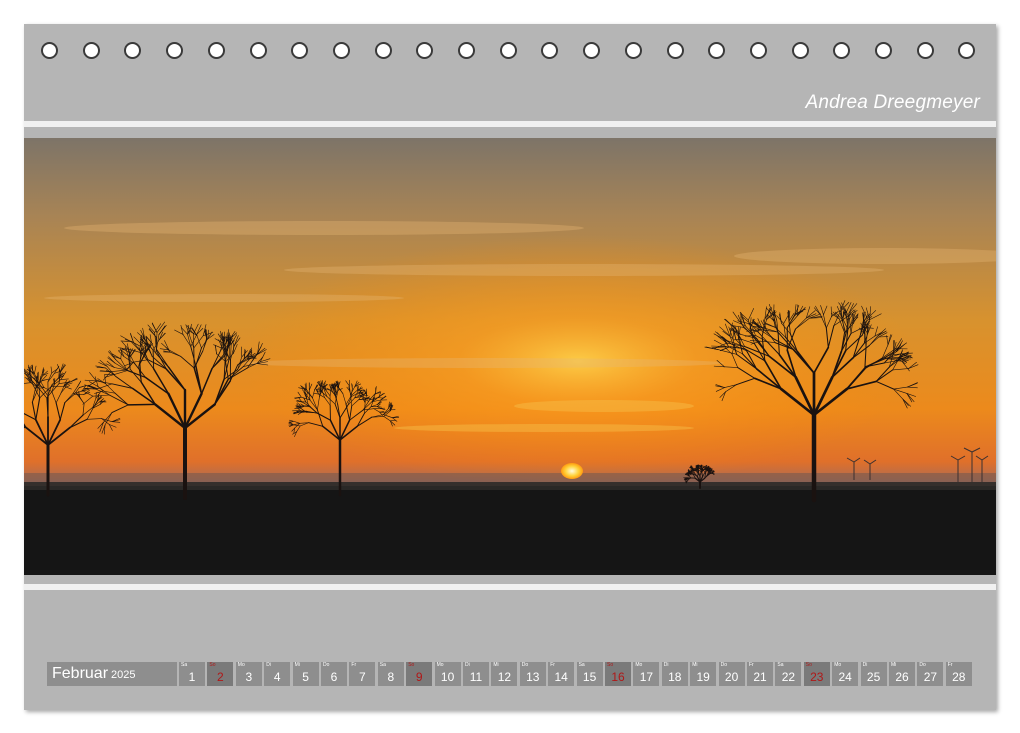  Describe the element at coordinates (930, 677) in the screenshot. I see `day-number: 27` at that location.